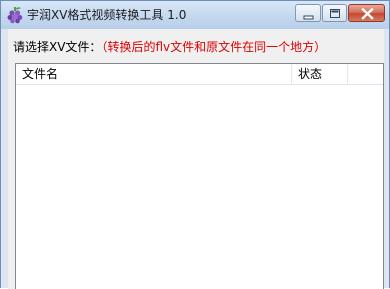 The image size is (390, 289). I want to click on select-file-label: 请选择XV文件：, so click(57, 47).